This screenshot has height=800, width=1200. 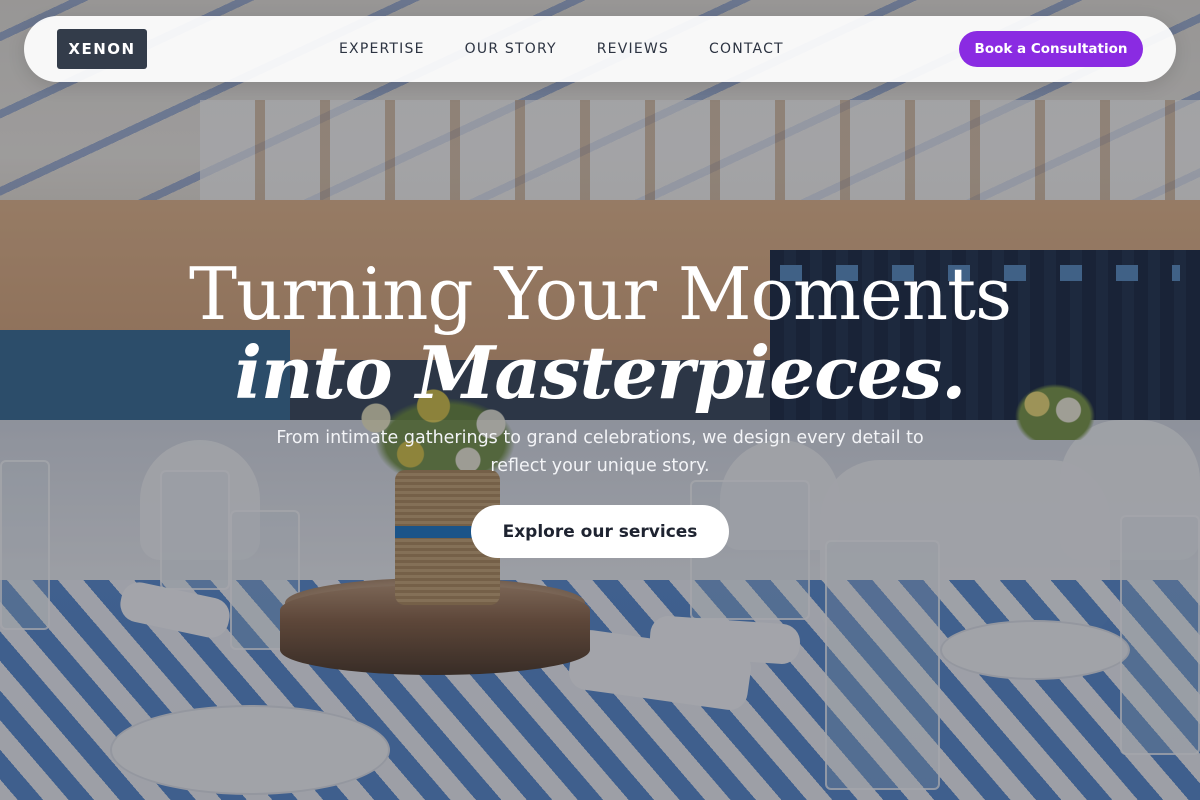 I want to click on book-consultation-button: Book a Consultation, so click(x=1051, y=49).